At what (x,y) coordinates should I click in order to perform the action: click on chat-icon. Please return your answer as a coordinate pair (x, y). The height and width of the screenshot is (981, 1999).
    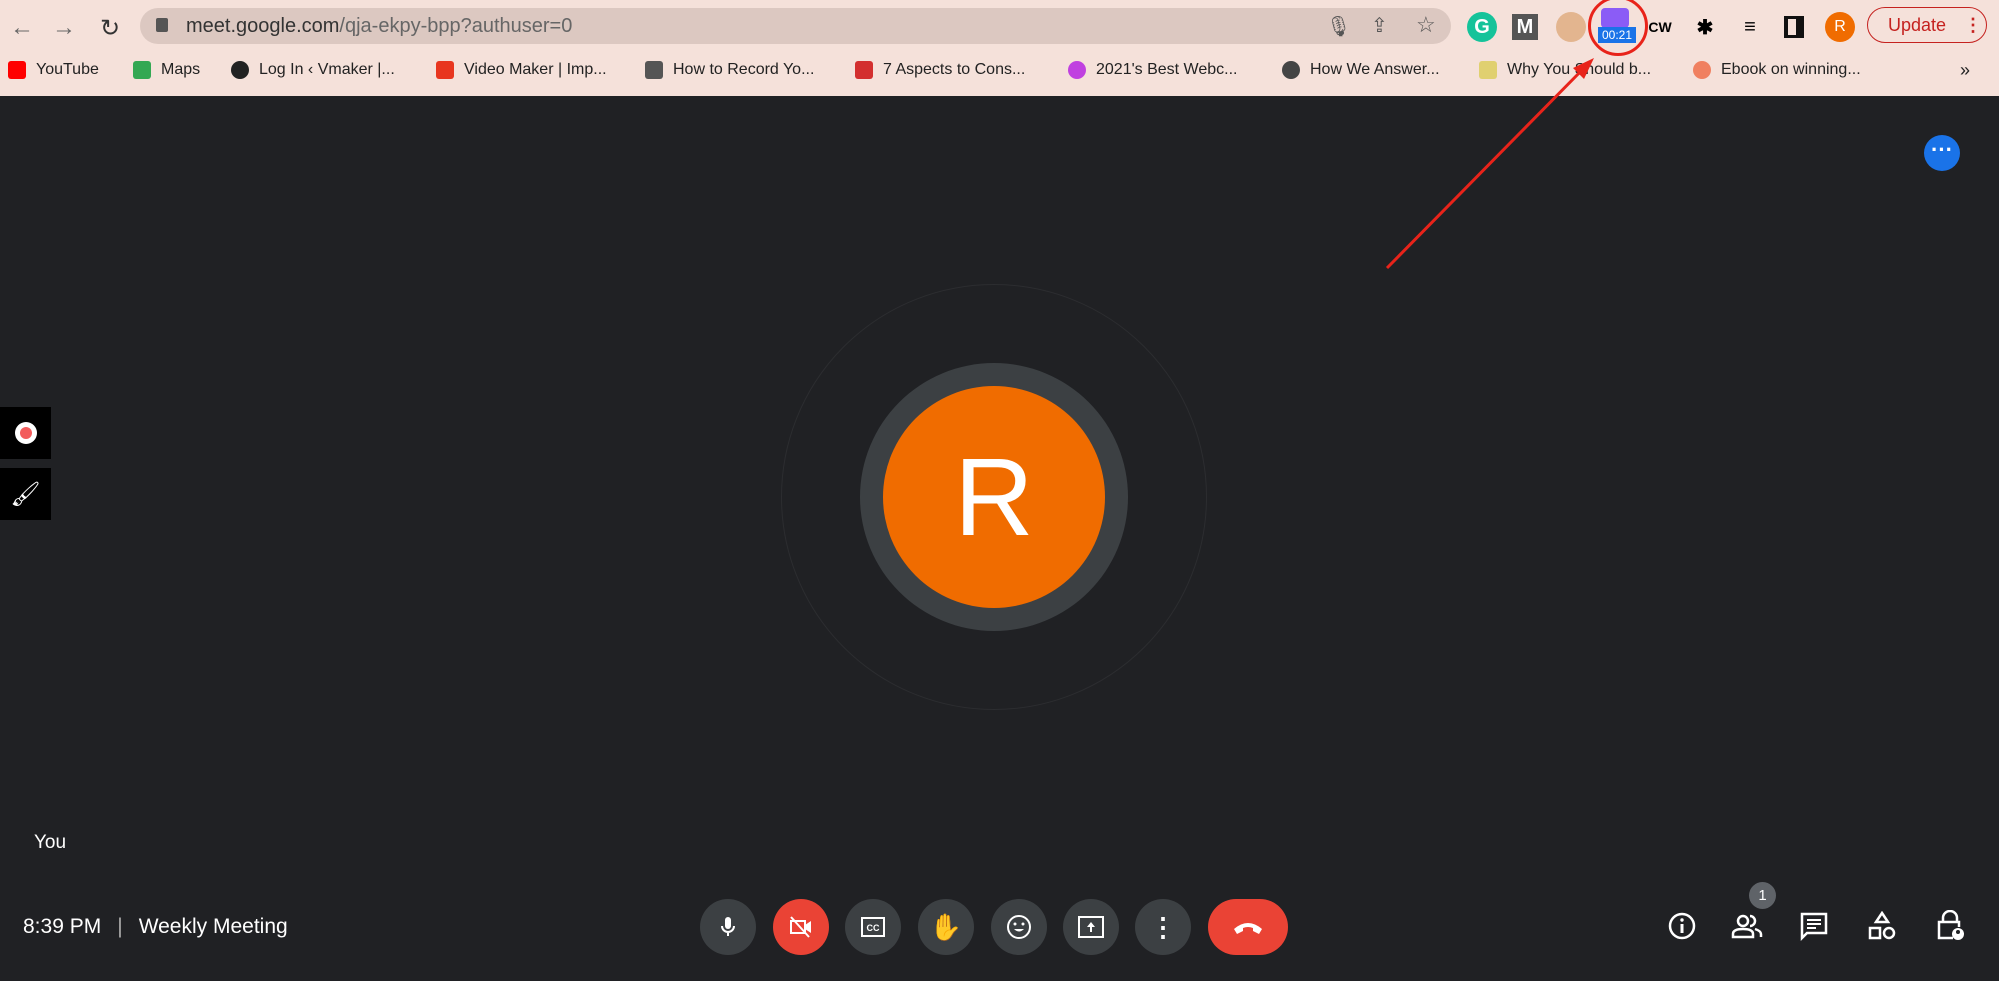
    Looking at the image, I should click on (1814, 926).